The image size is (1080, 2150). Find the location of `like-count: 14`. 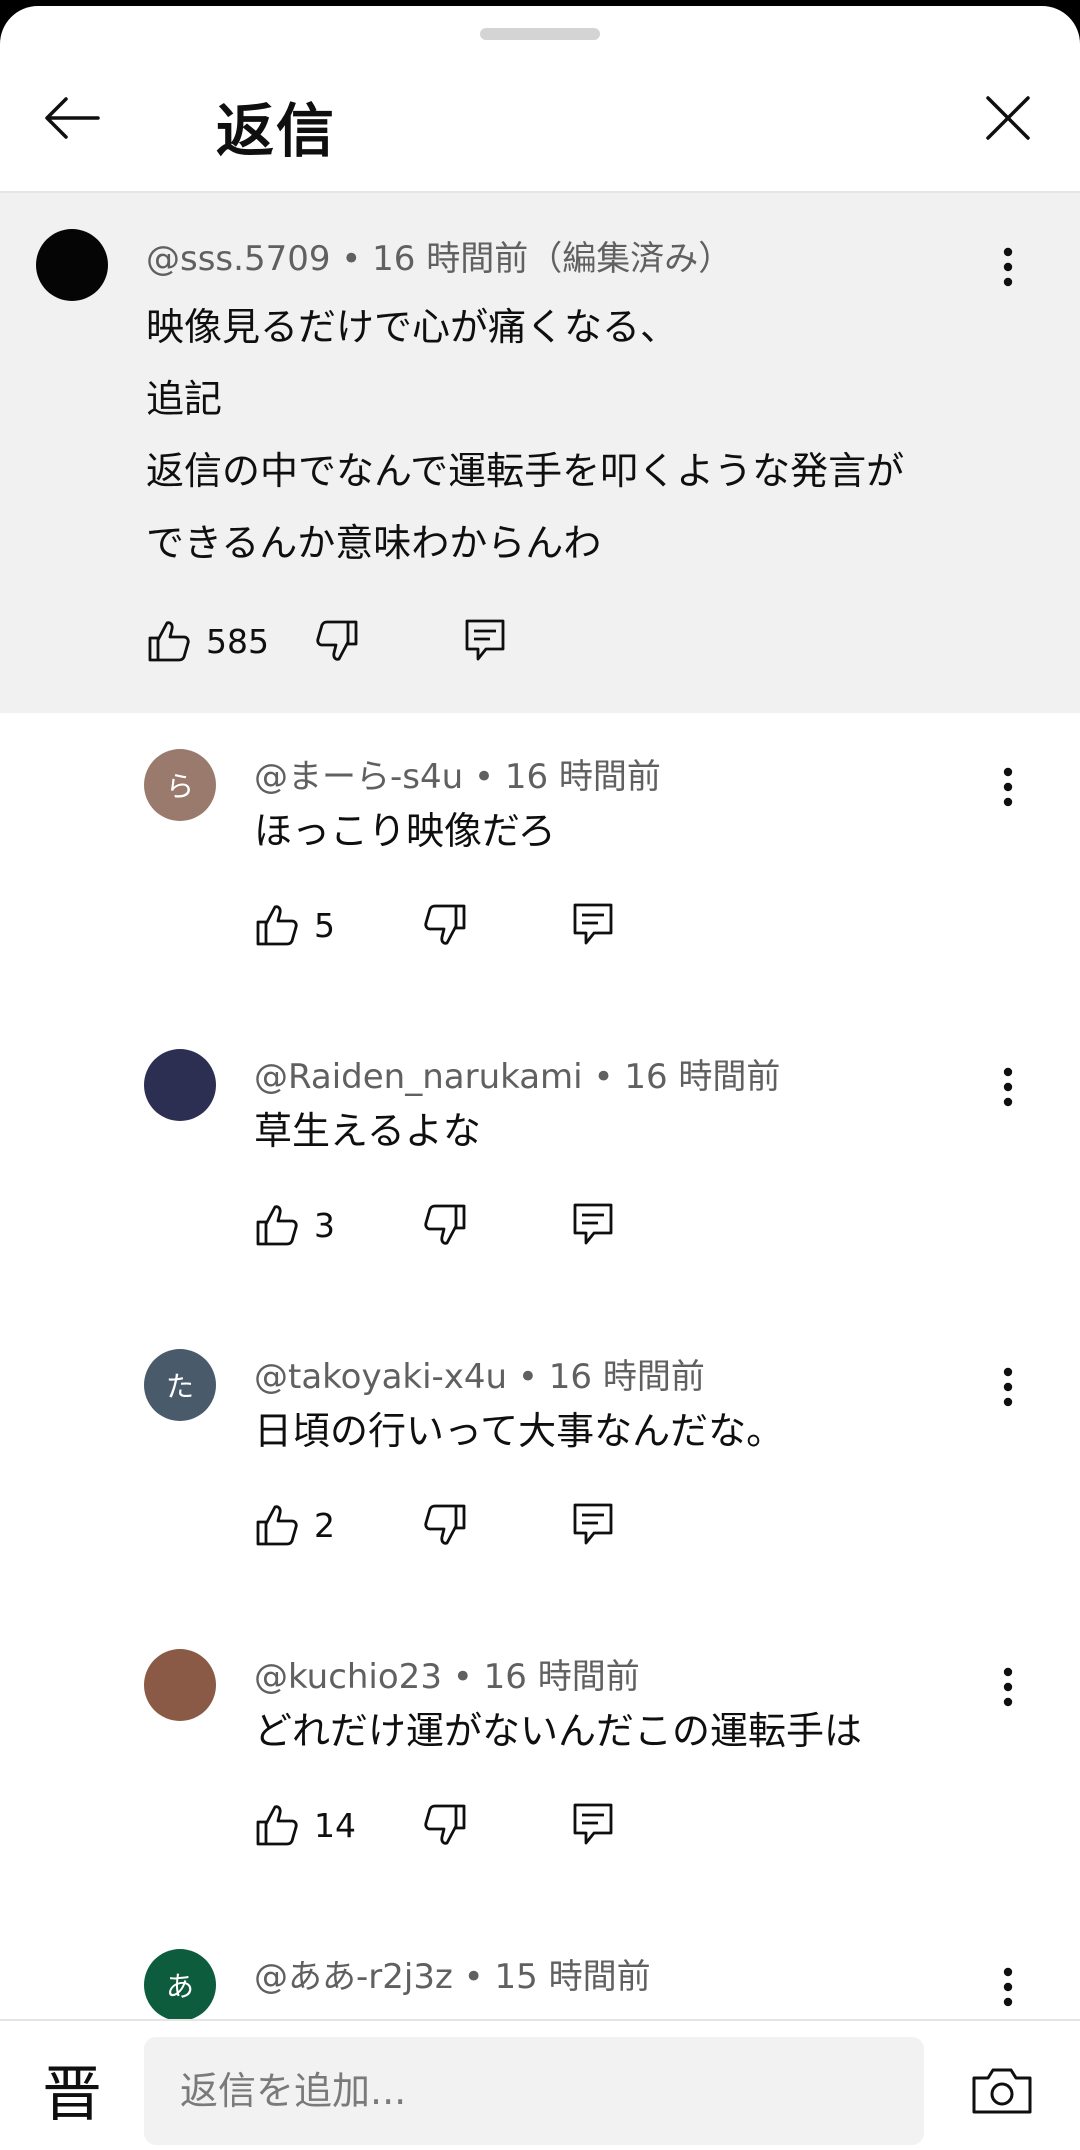

like-count: 14 is located at coordinates (335, 1825).